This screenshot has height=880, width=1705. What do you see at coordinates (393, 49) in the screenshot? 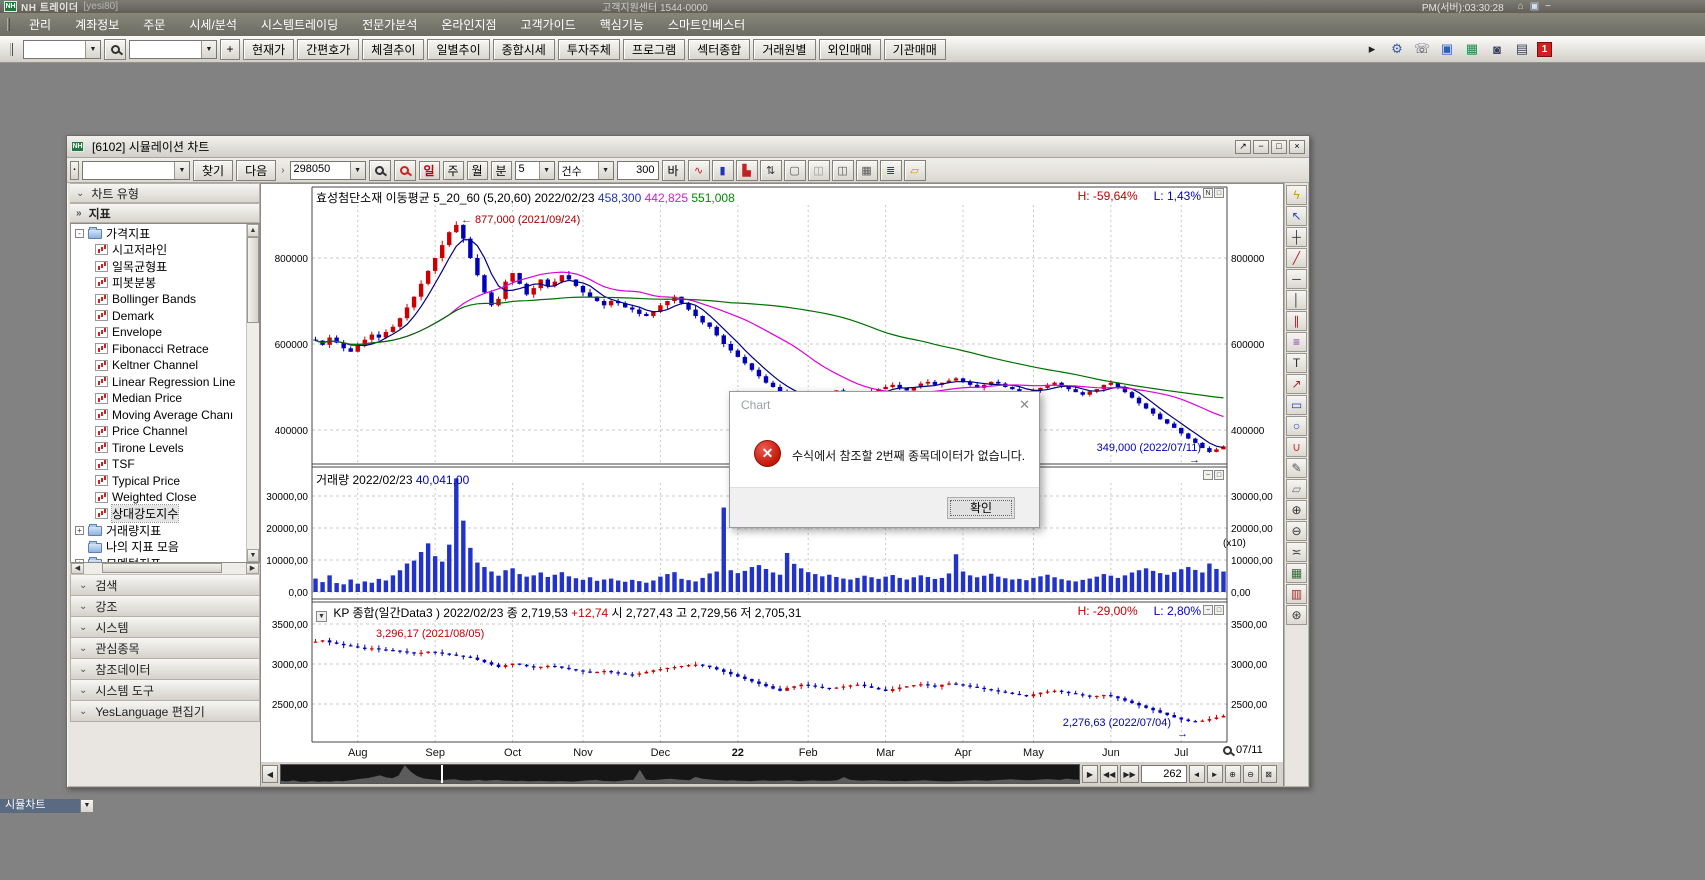
I see `quick-button-체결추이: 체결추이` at bounding box center [393, 49].